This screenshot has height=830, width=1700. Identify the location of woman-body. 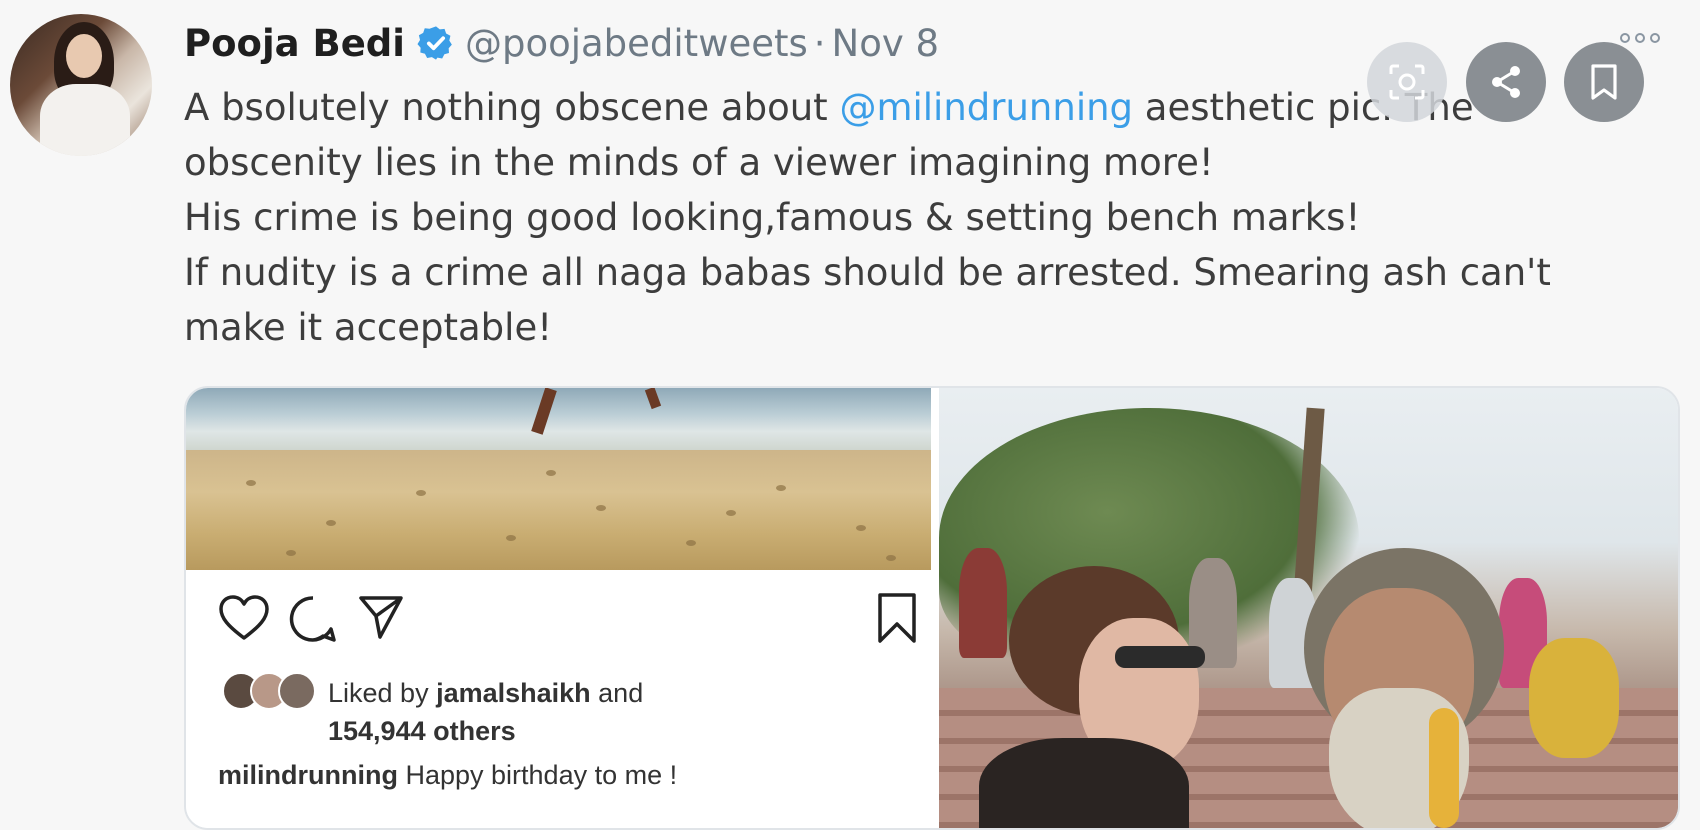
(1084, 783).